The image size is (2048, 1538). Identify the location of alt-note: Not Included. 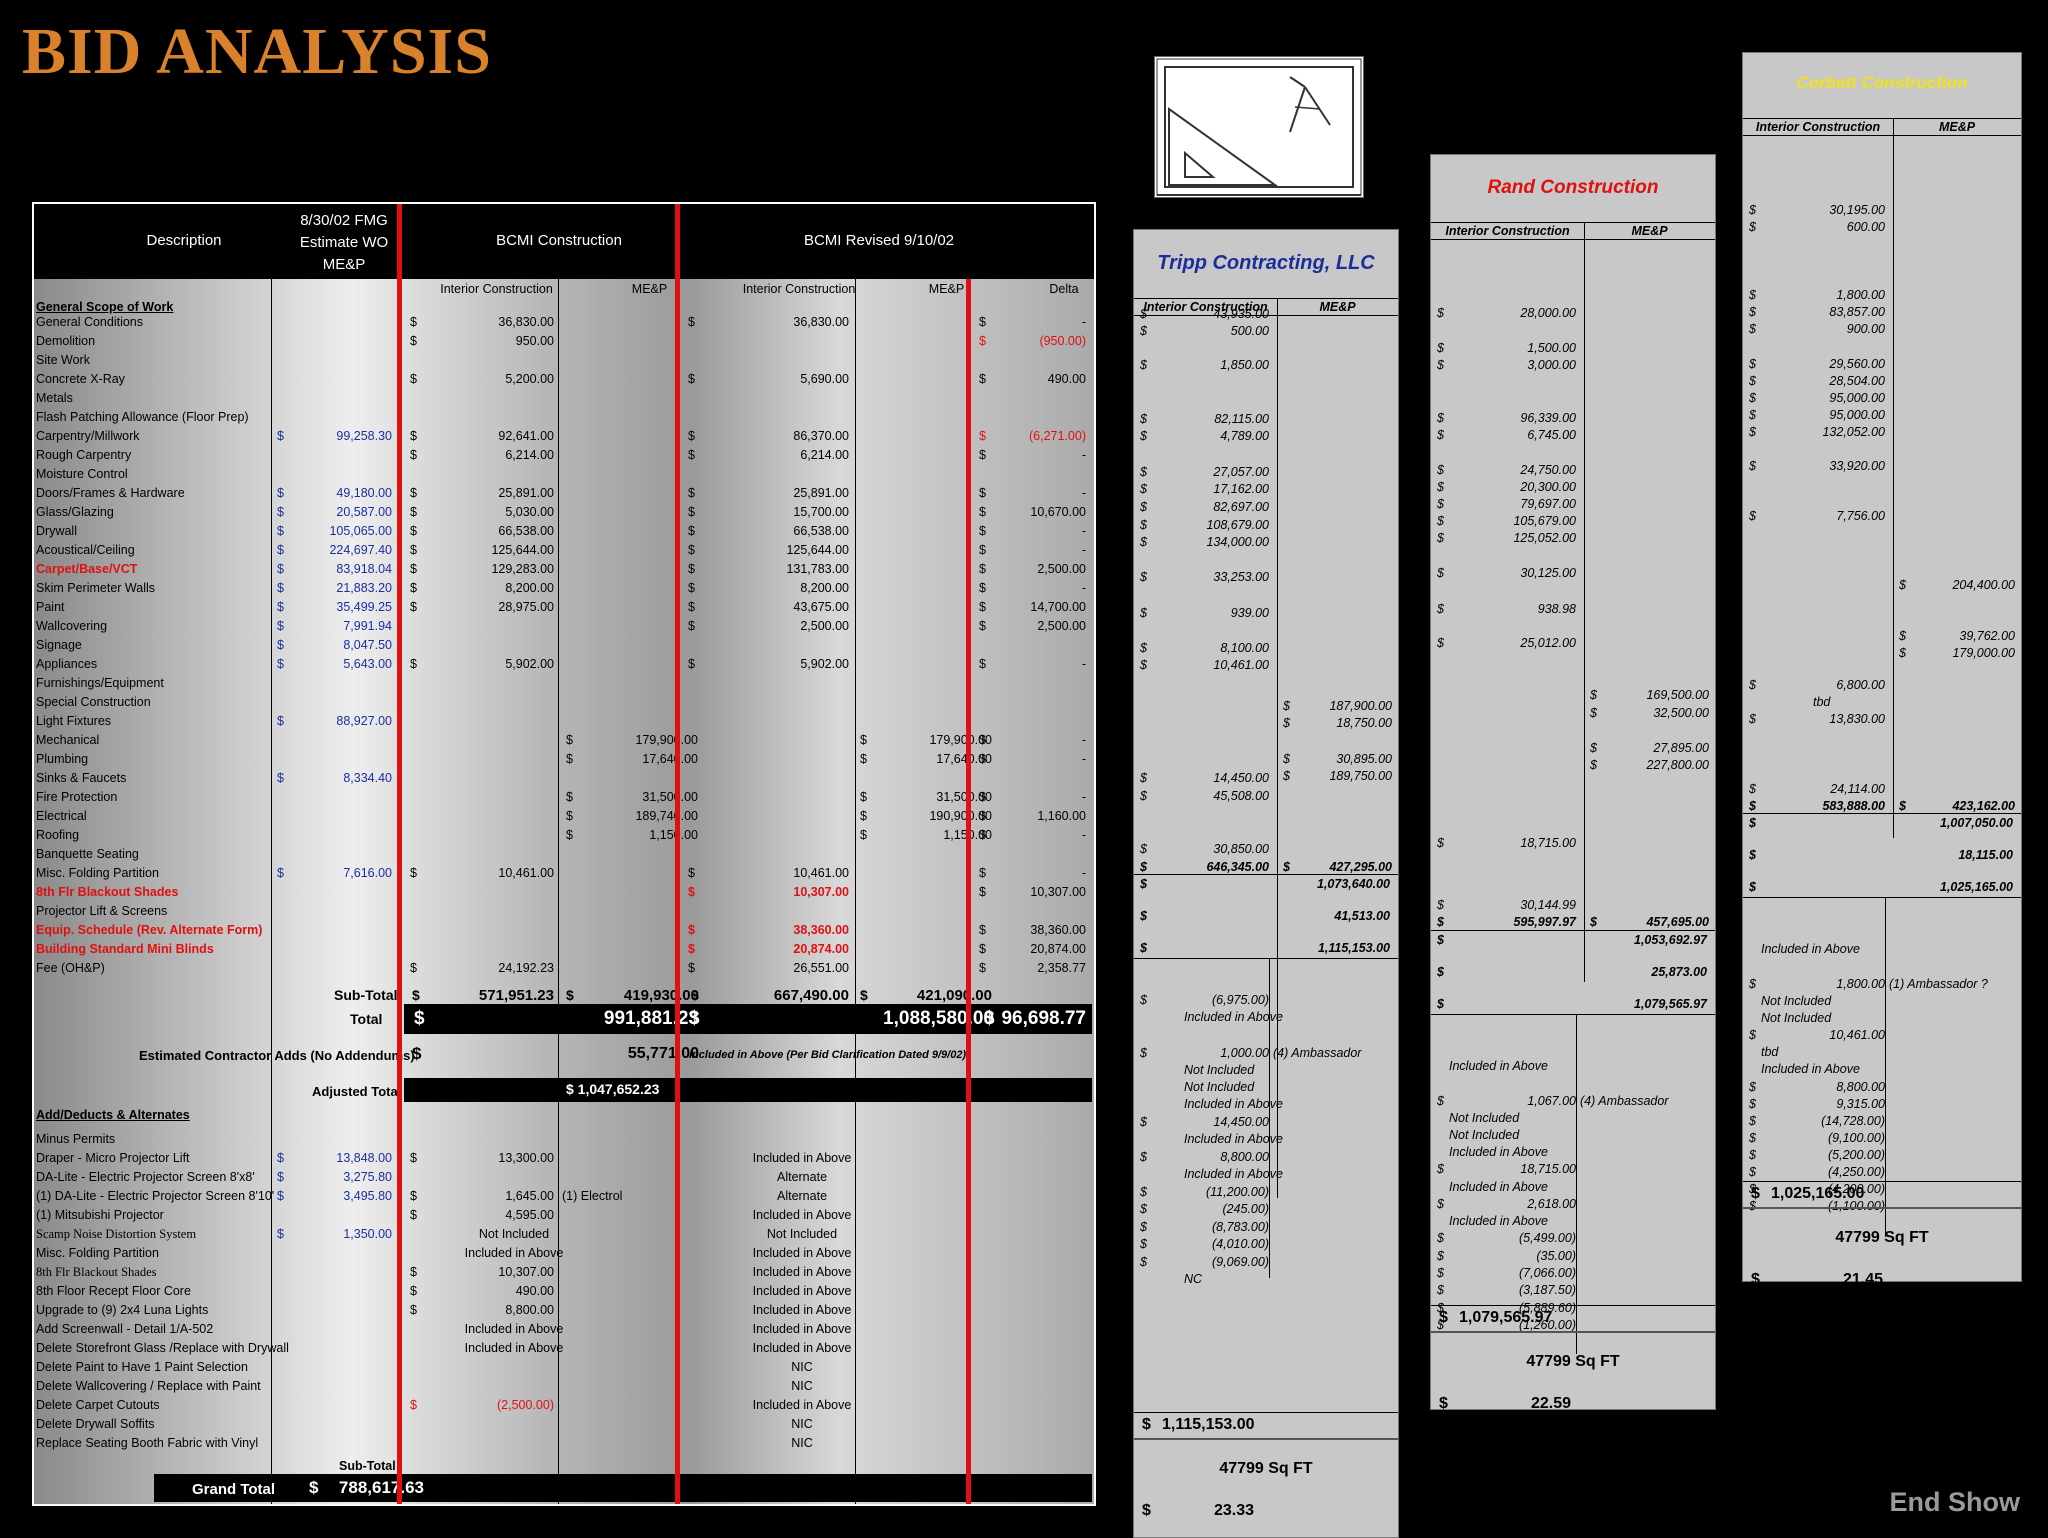
(1219, 1087).